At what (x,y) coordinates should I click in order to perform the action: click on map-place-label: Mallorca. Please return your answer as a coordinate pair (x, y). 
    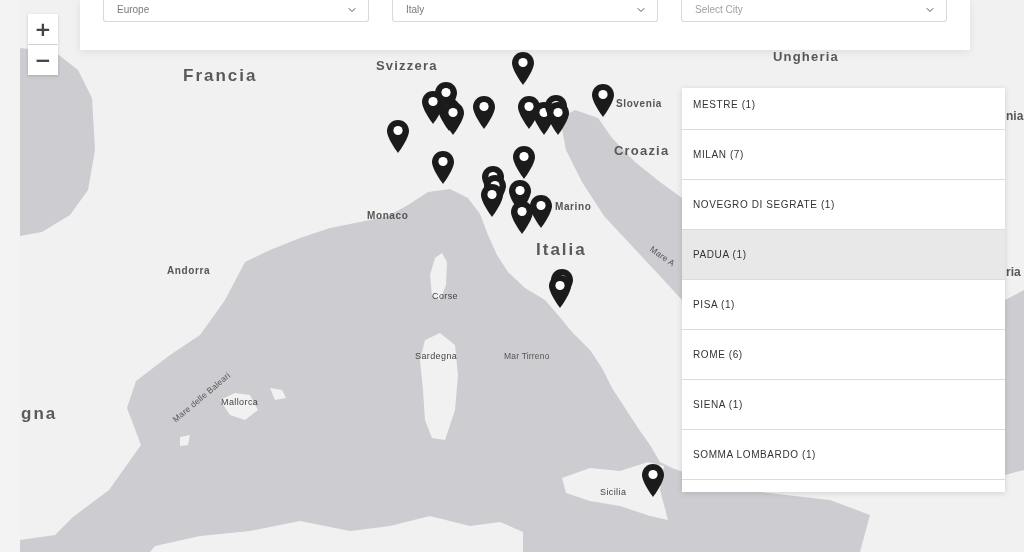
    Looking at the image, I should click on (240, 402).